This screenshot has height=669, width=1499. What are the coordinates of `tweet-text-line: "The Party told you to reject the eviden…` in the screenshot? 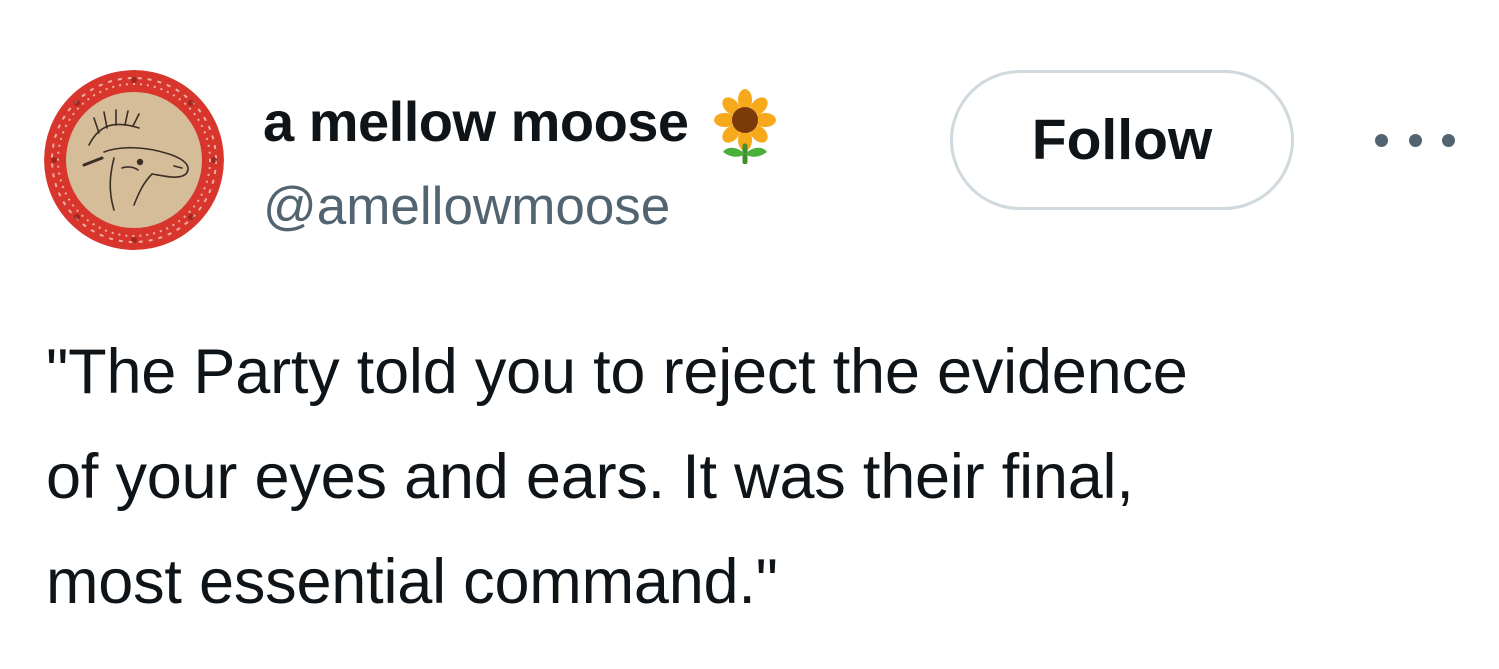 It's located at (617, 372).